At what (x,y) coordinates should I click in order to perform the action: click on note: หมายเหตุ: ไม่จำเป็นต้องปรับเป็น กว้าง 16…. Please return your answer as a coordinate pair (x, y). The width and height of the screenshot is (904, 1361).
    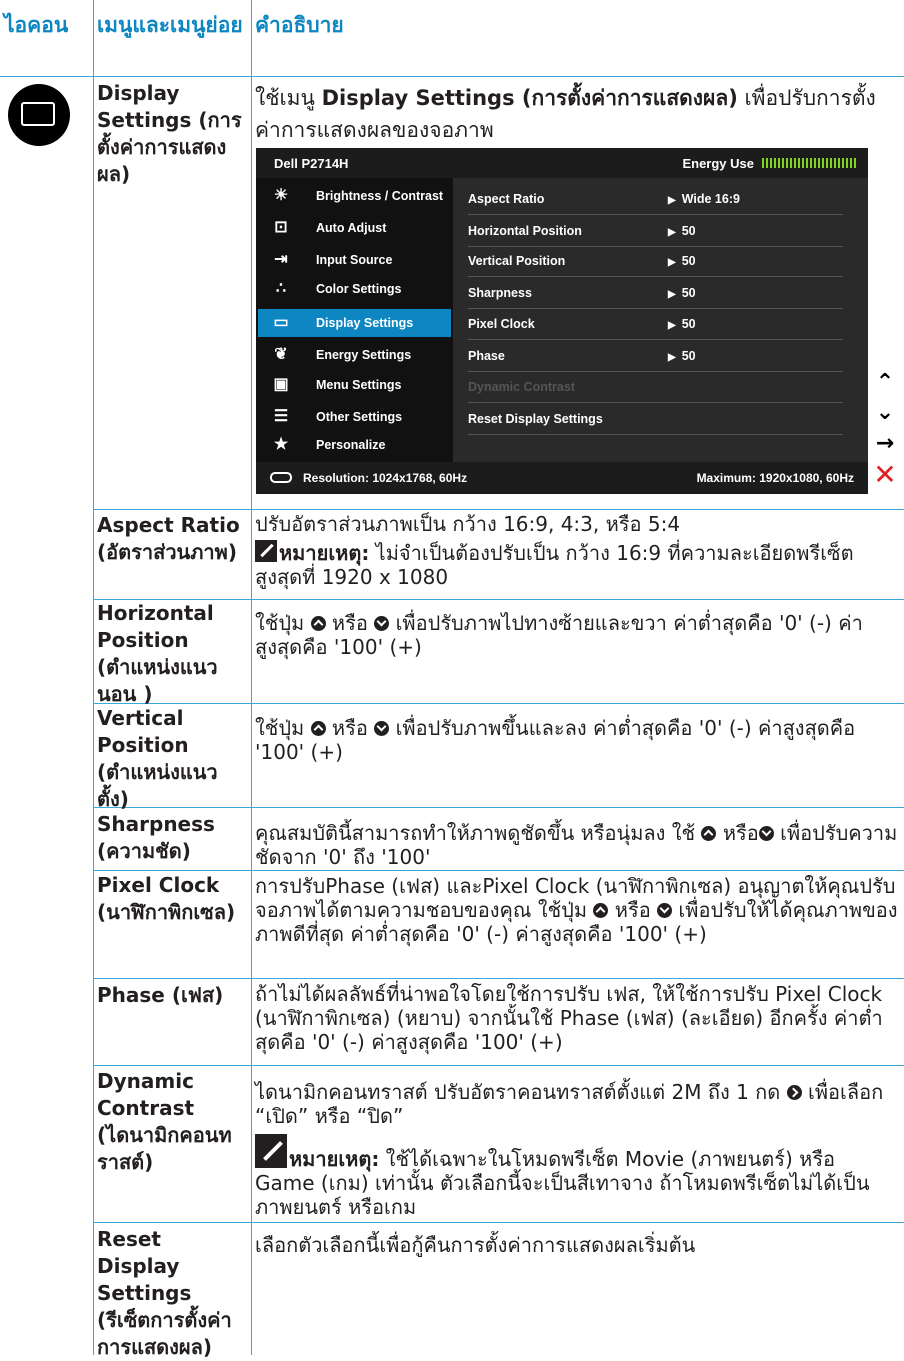
    Looking at the image, I should click on (577, 564).